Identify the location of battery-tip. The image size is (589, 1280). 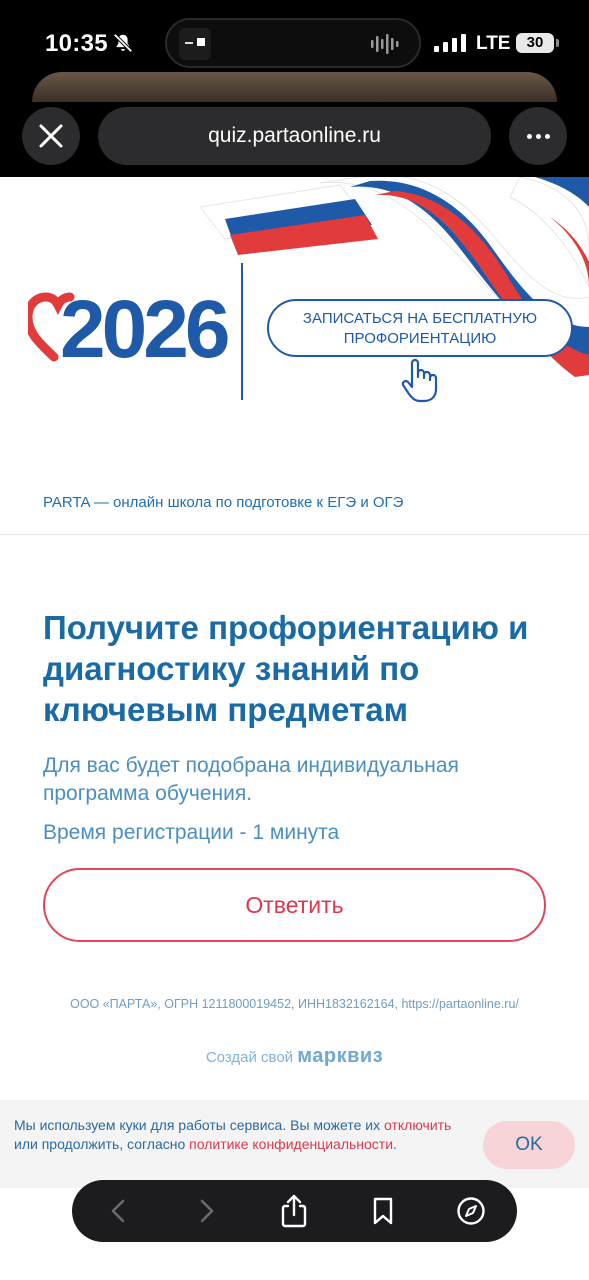
(557, 43).